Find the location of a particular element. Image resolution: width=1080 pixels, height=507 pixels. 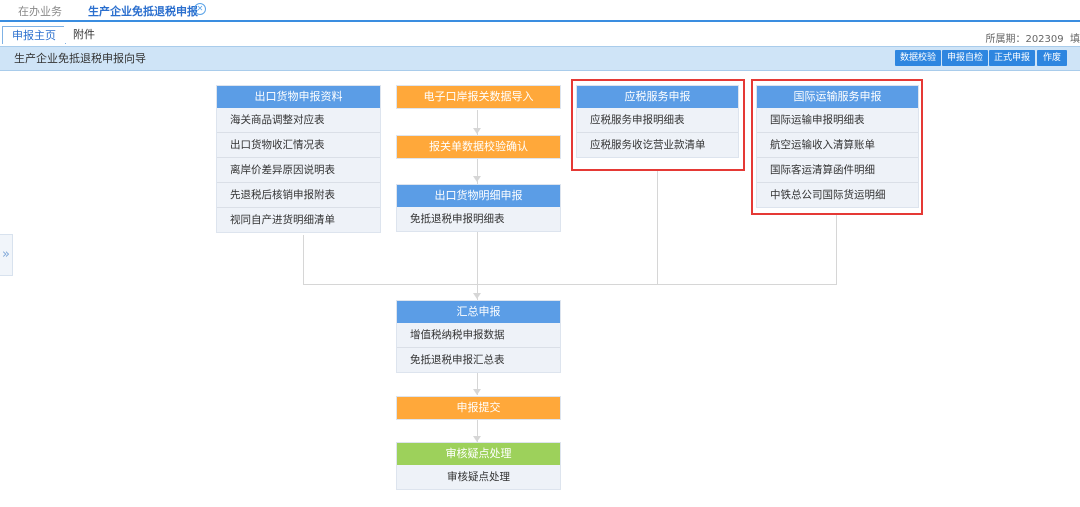

export-docs-header: 出口货物申报资料 is located at coordinates (298, 97).